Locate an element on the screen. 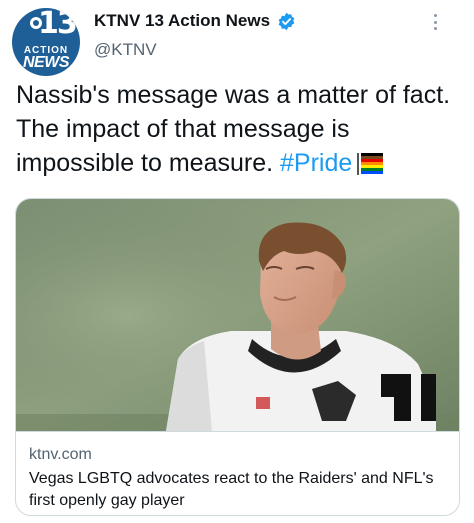 The width and height of the screenshot is (474, 523). display-name: KTNV 13 Action News is located at coordinates (182, 21).